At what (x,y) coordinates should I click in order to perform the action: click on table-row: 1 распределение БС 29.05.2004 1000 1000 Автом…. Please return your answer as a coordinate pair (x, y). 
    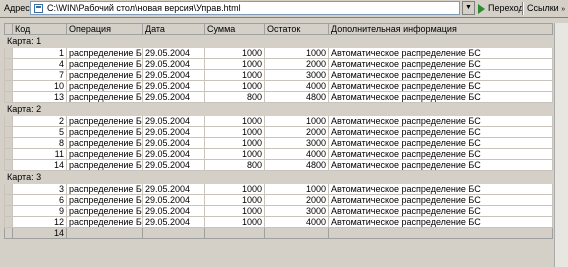
    Looking at the image, I should click on (278, 53).